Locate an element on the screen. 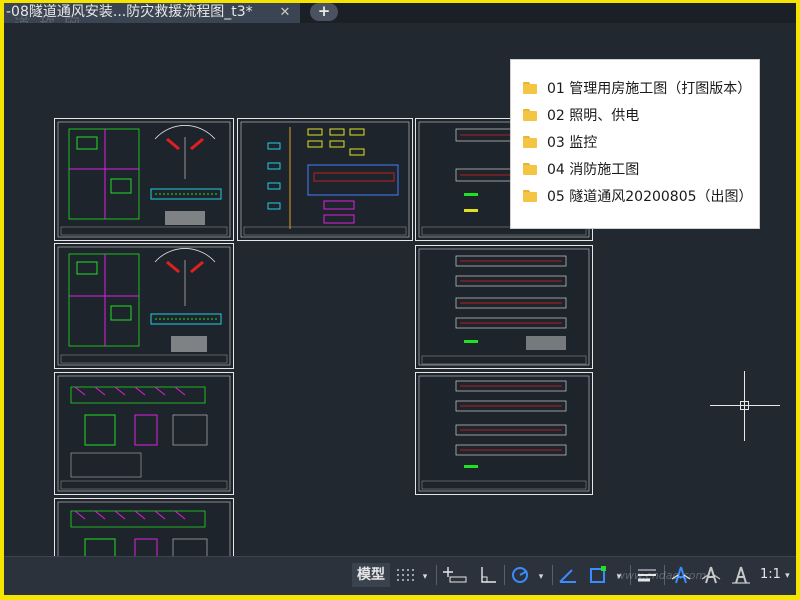 This screenshot has height=600, width=800. autoscale-icon is located at coordinates (741, 575).